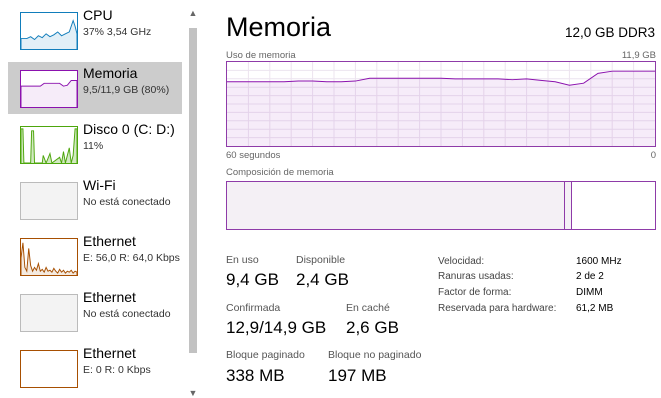 The width and height of the screenshot is (661, 398). I want to click on usage-area, so click(441, 108).